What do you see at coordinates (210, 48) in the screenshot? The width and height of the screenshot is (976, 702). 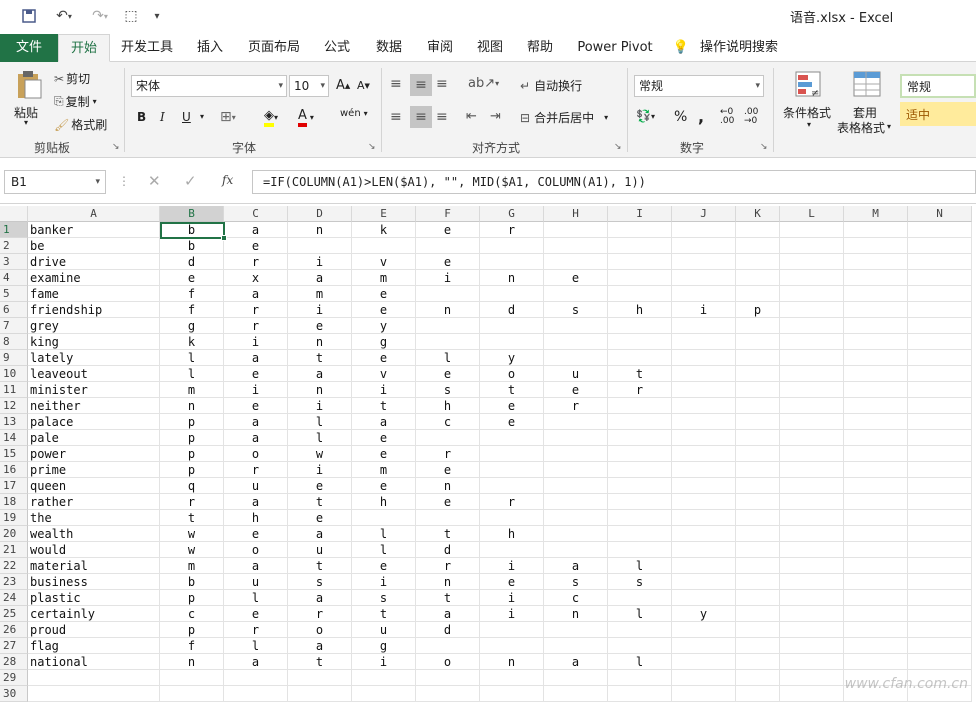 I see `tab-insert: 插入` at bounding box center [210, 48].